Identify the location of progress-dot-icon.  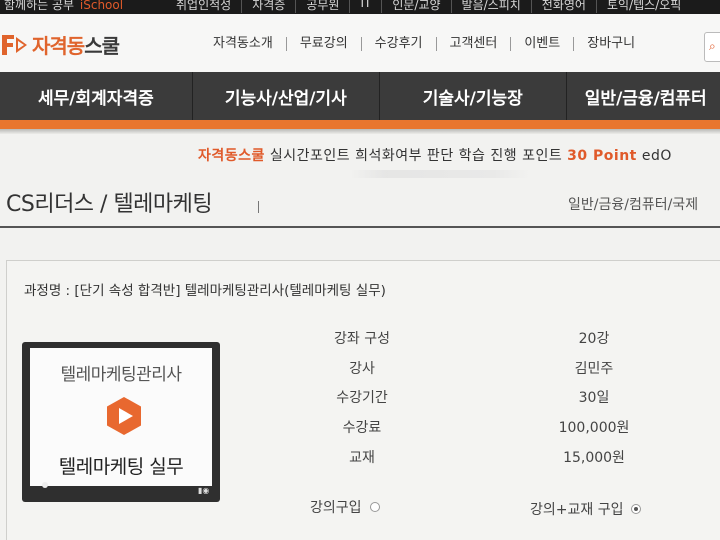
(45, 485).